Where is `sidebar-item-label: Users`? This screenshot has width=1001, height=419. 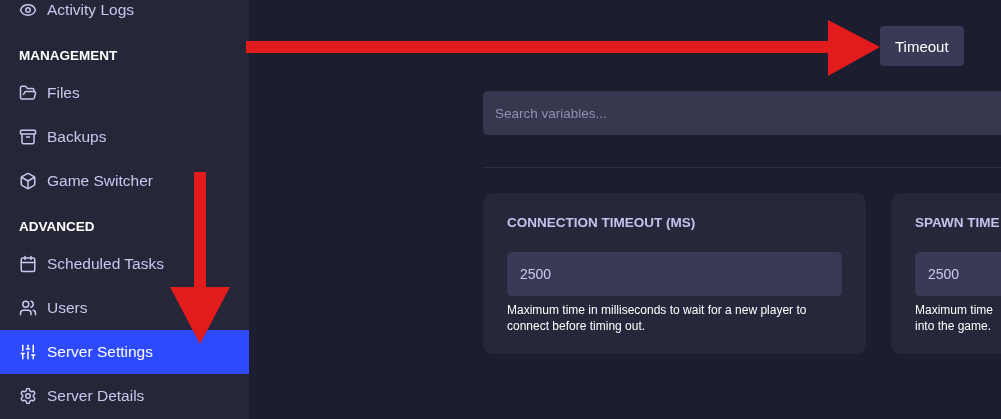 sidebar-item-label: Users is located at coordinates (67, 308).